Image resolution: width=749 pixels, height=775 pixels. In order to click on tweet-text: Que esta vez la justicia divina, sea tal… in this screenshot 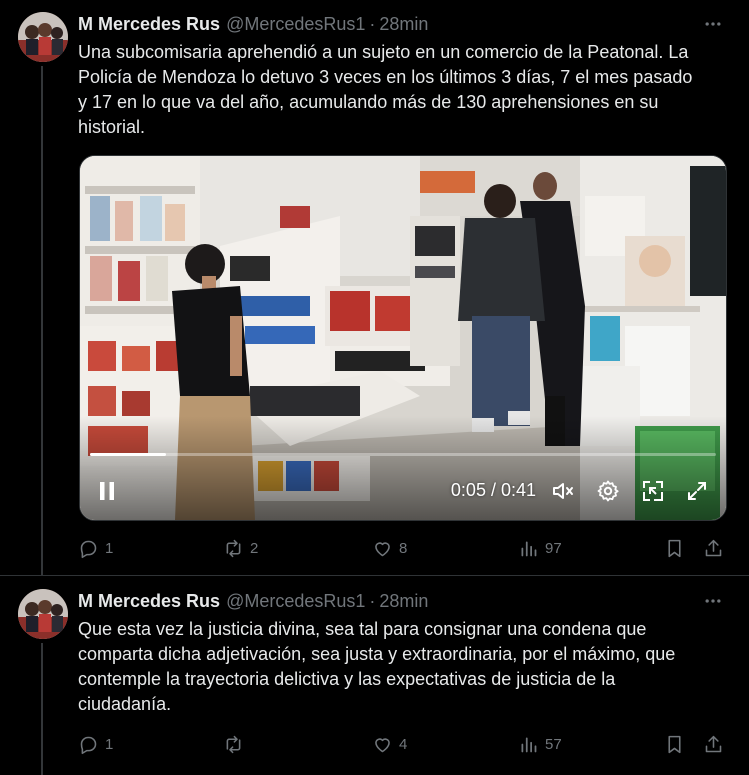, I will do `click(377, 666)`.